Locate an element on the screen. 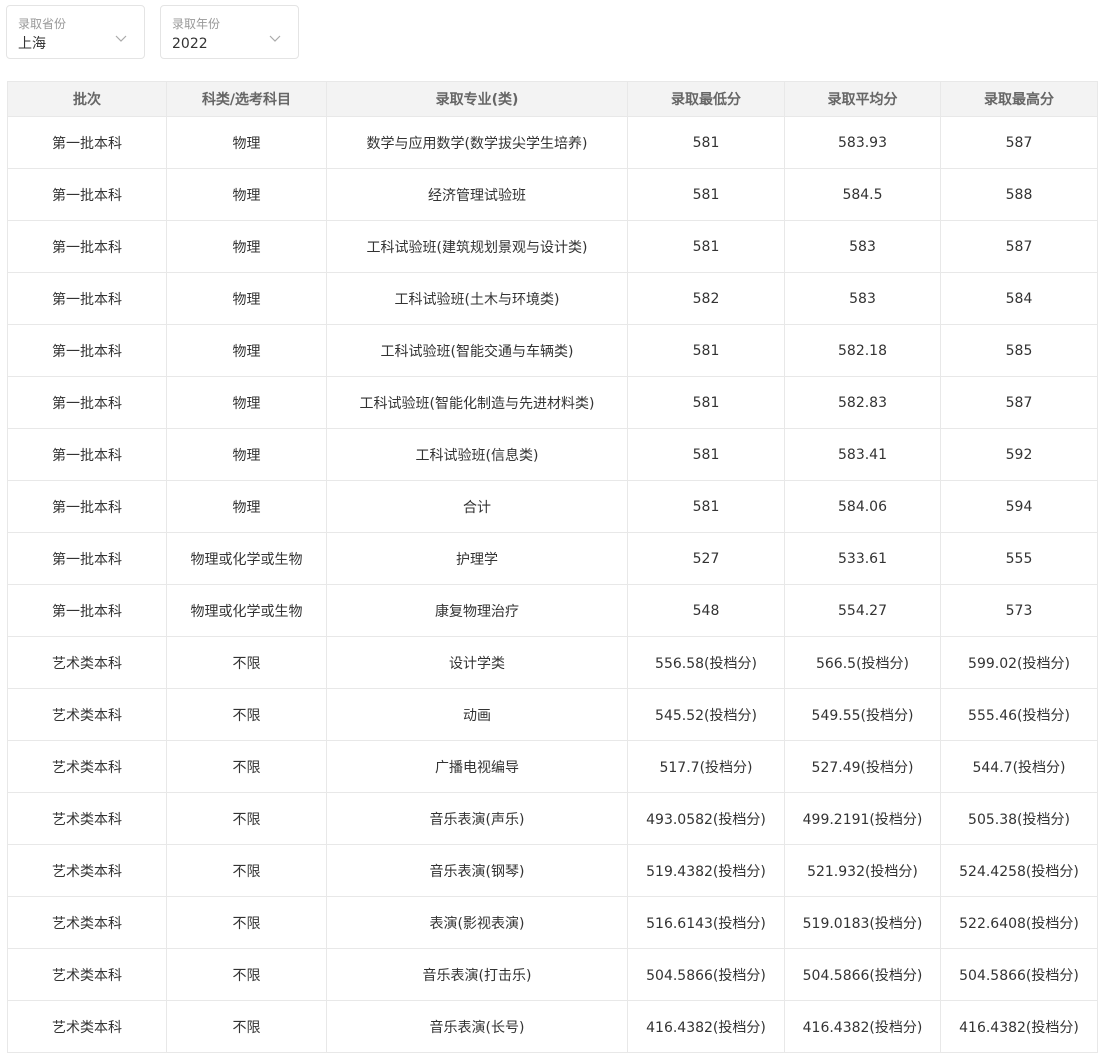 This screenshot has height=1058, width=1103. cell-major: 动画 is located at coordinates (477, 714).